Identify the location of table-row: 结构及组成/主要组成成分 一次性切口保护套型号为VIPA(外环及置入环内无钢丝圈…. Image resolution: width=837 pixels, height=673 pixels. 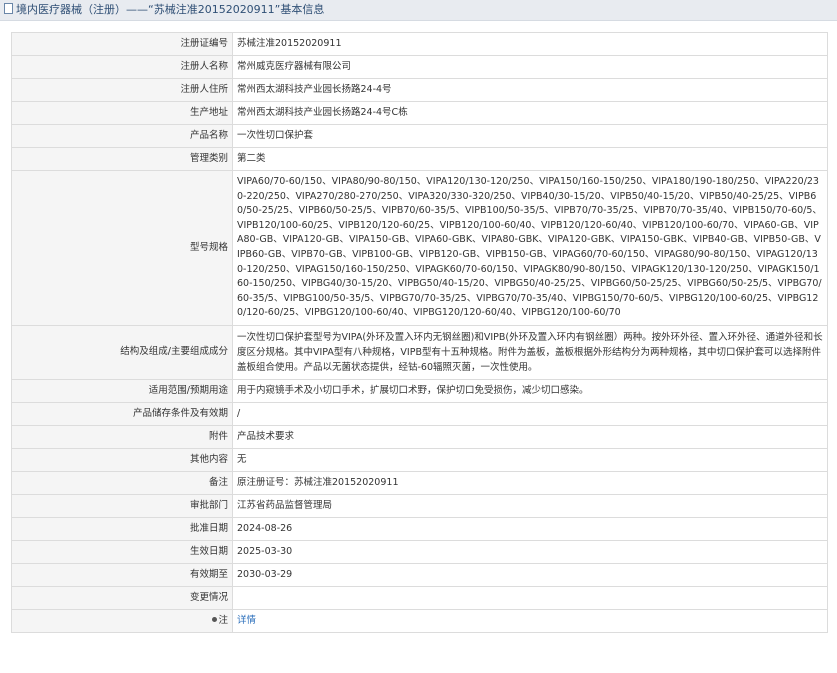
(419, 352).